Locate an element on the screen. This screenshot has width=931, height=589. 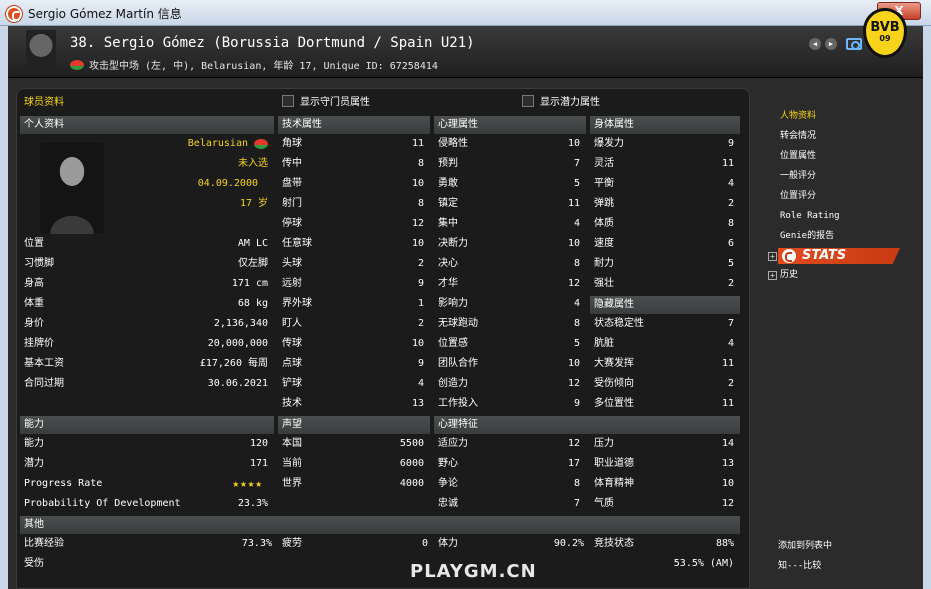
side-nav-item: 一般评分 is located at coordinates (842, 176).